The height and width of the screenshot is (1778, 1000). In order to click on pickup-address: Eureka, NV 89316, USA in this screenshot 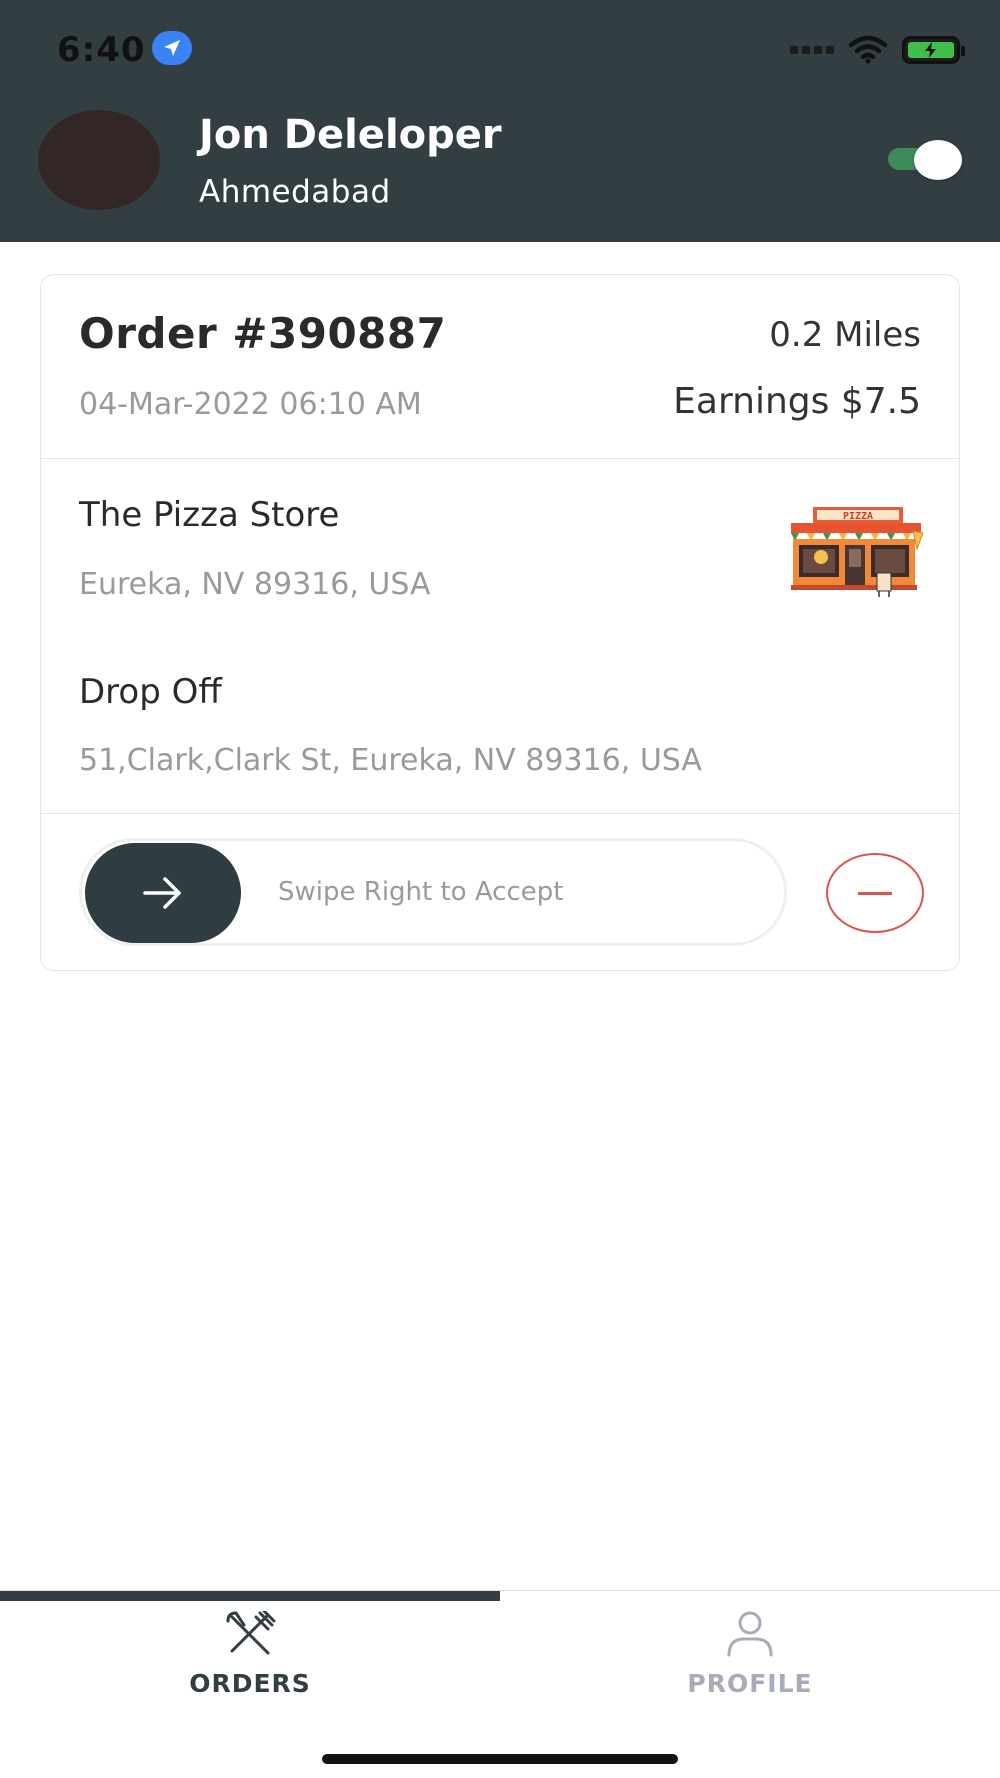, I will do `click(255, 584)`.